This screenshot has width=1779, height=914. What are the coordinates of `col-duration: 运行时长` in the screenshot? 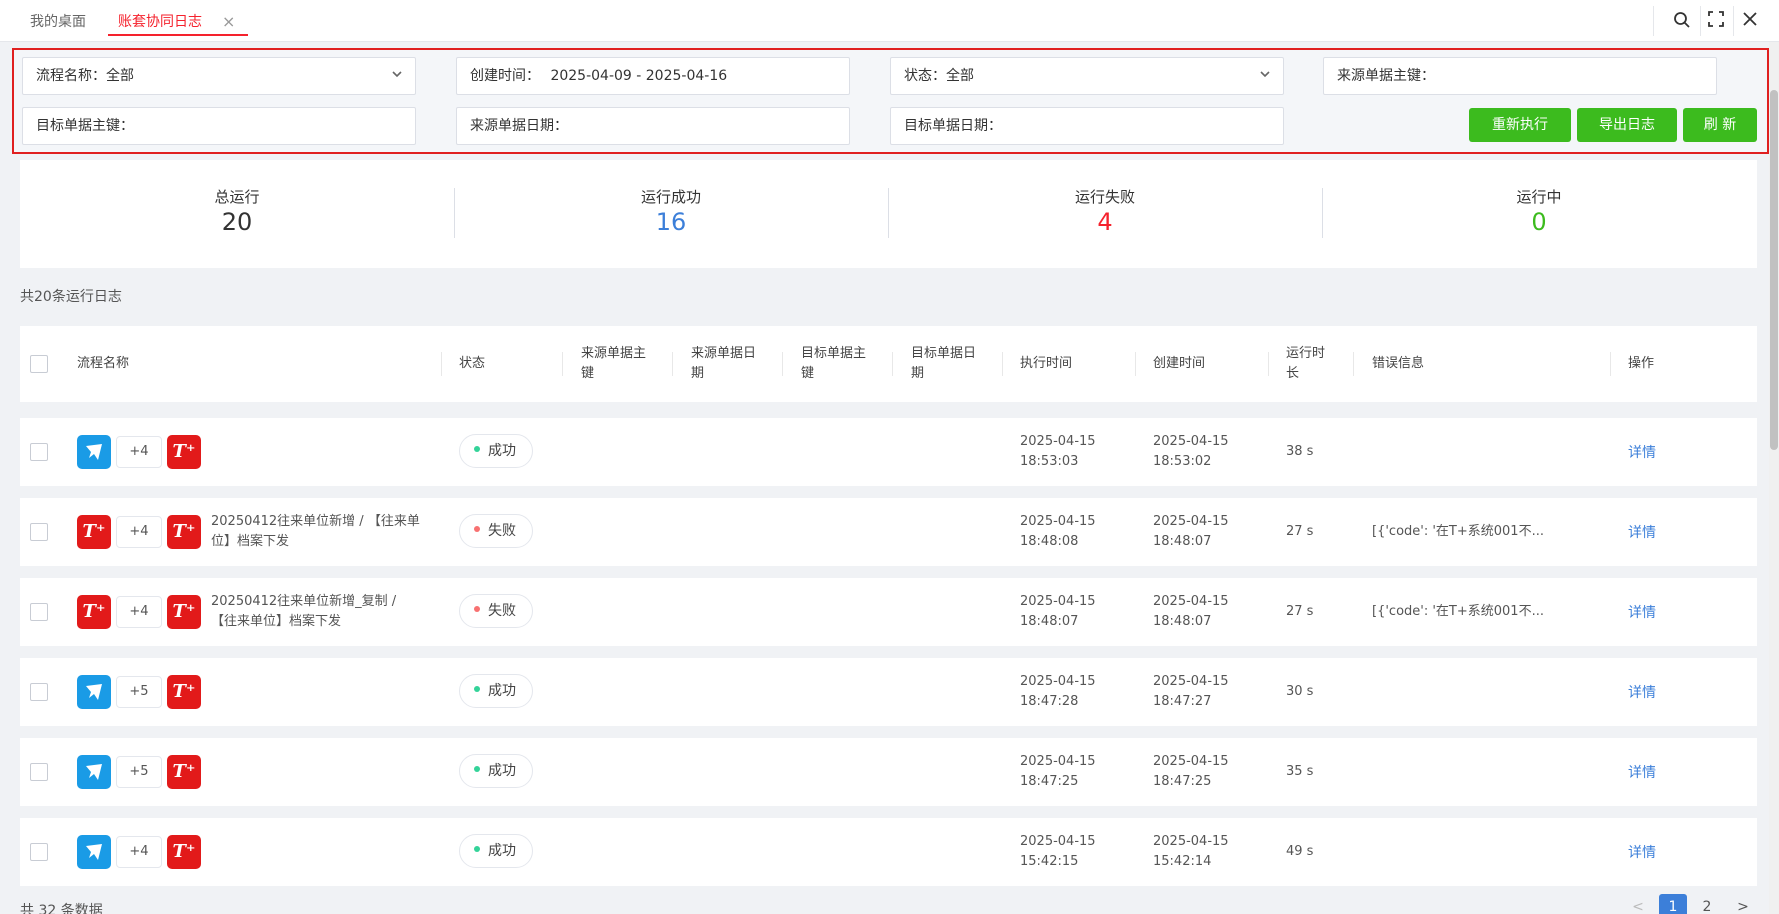 It's located at (1306, 363).